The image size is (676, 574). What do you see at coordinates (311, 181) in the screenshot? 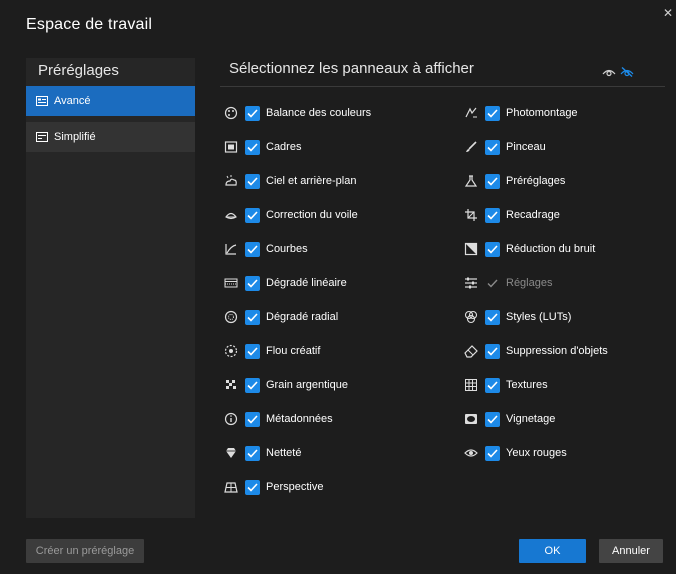
I see `panel-label: Ciel et arrière-plan` at bounding box center [311, 181].